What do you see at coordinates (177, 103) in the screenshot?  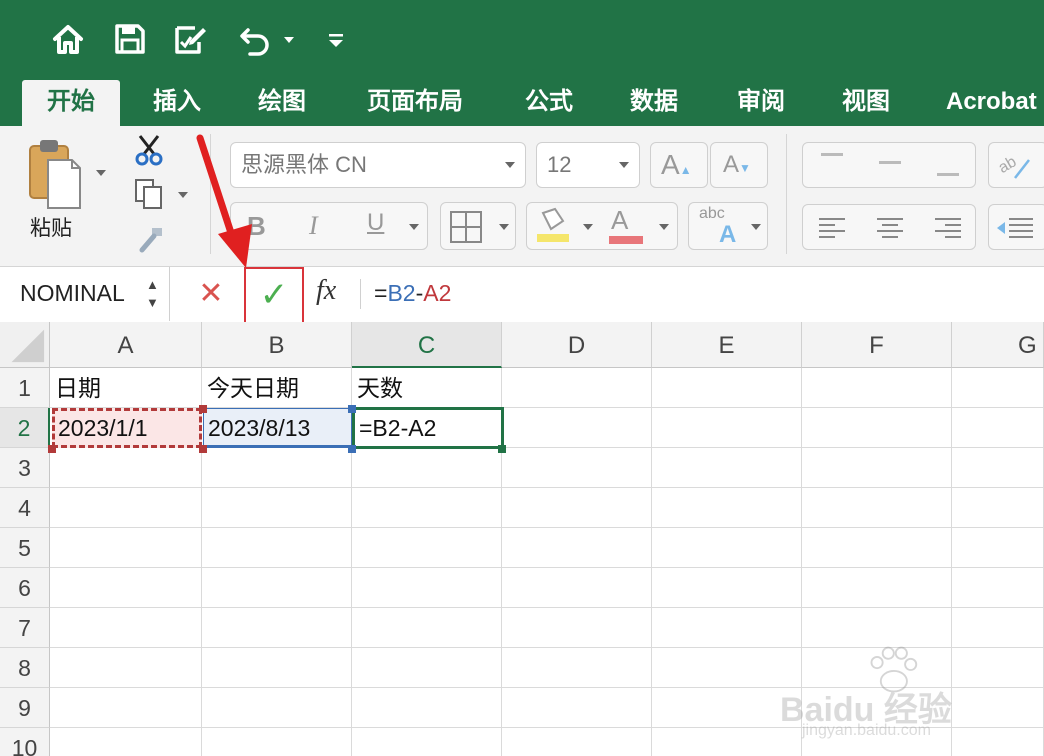 I see `tab-insert: 插入` at bounding box center [177, 103].